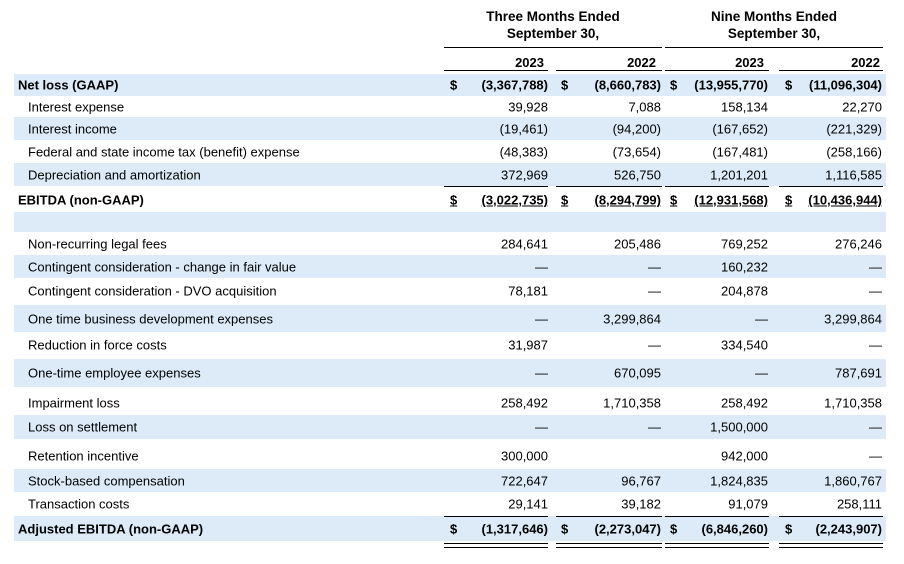 Image resolution: width=904 pixels, height=564 pixels. Describe the element at coordinates (114, 373) in the screenshot. I see `row-label: One-time employee expenses` at that location.